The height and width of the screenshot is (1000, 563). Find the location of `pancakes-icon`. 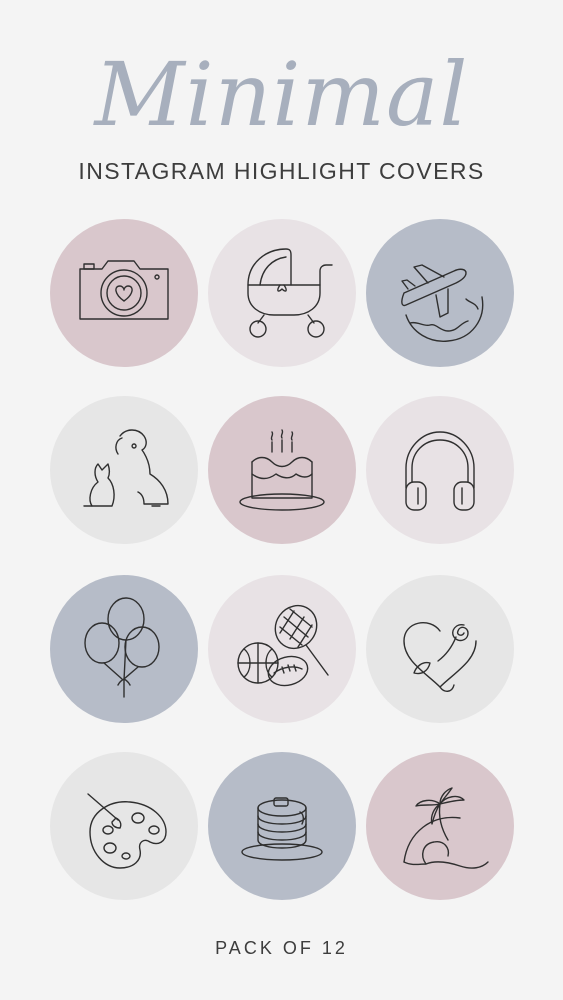

pancakes-icon is located at coordinates (282, 829).